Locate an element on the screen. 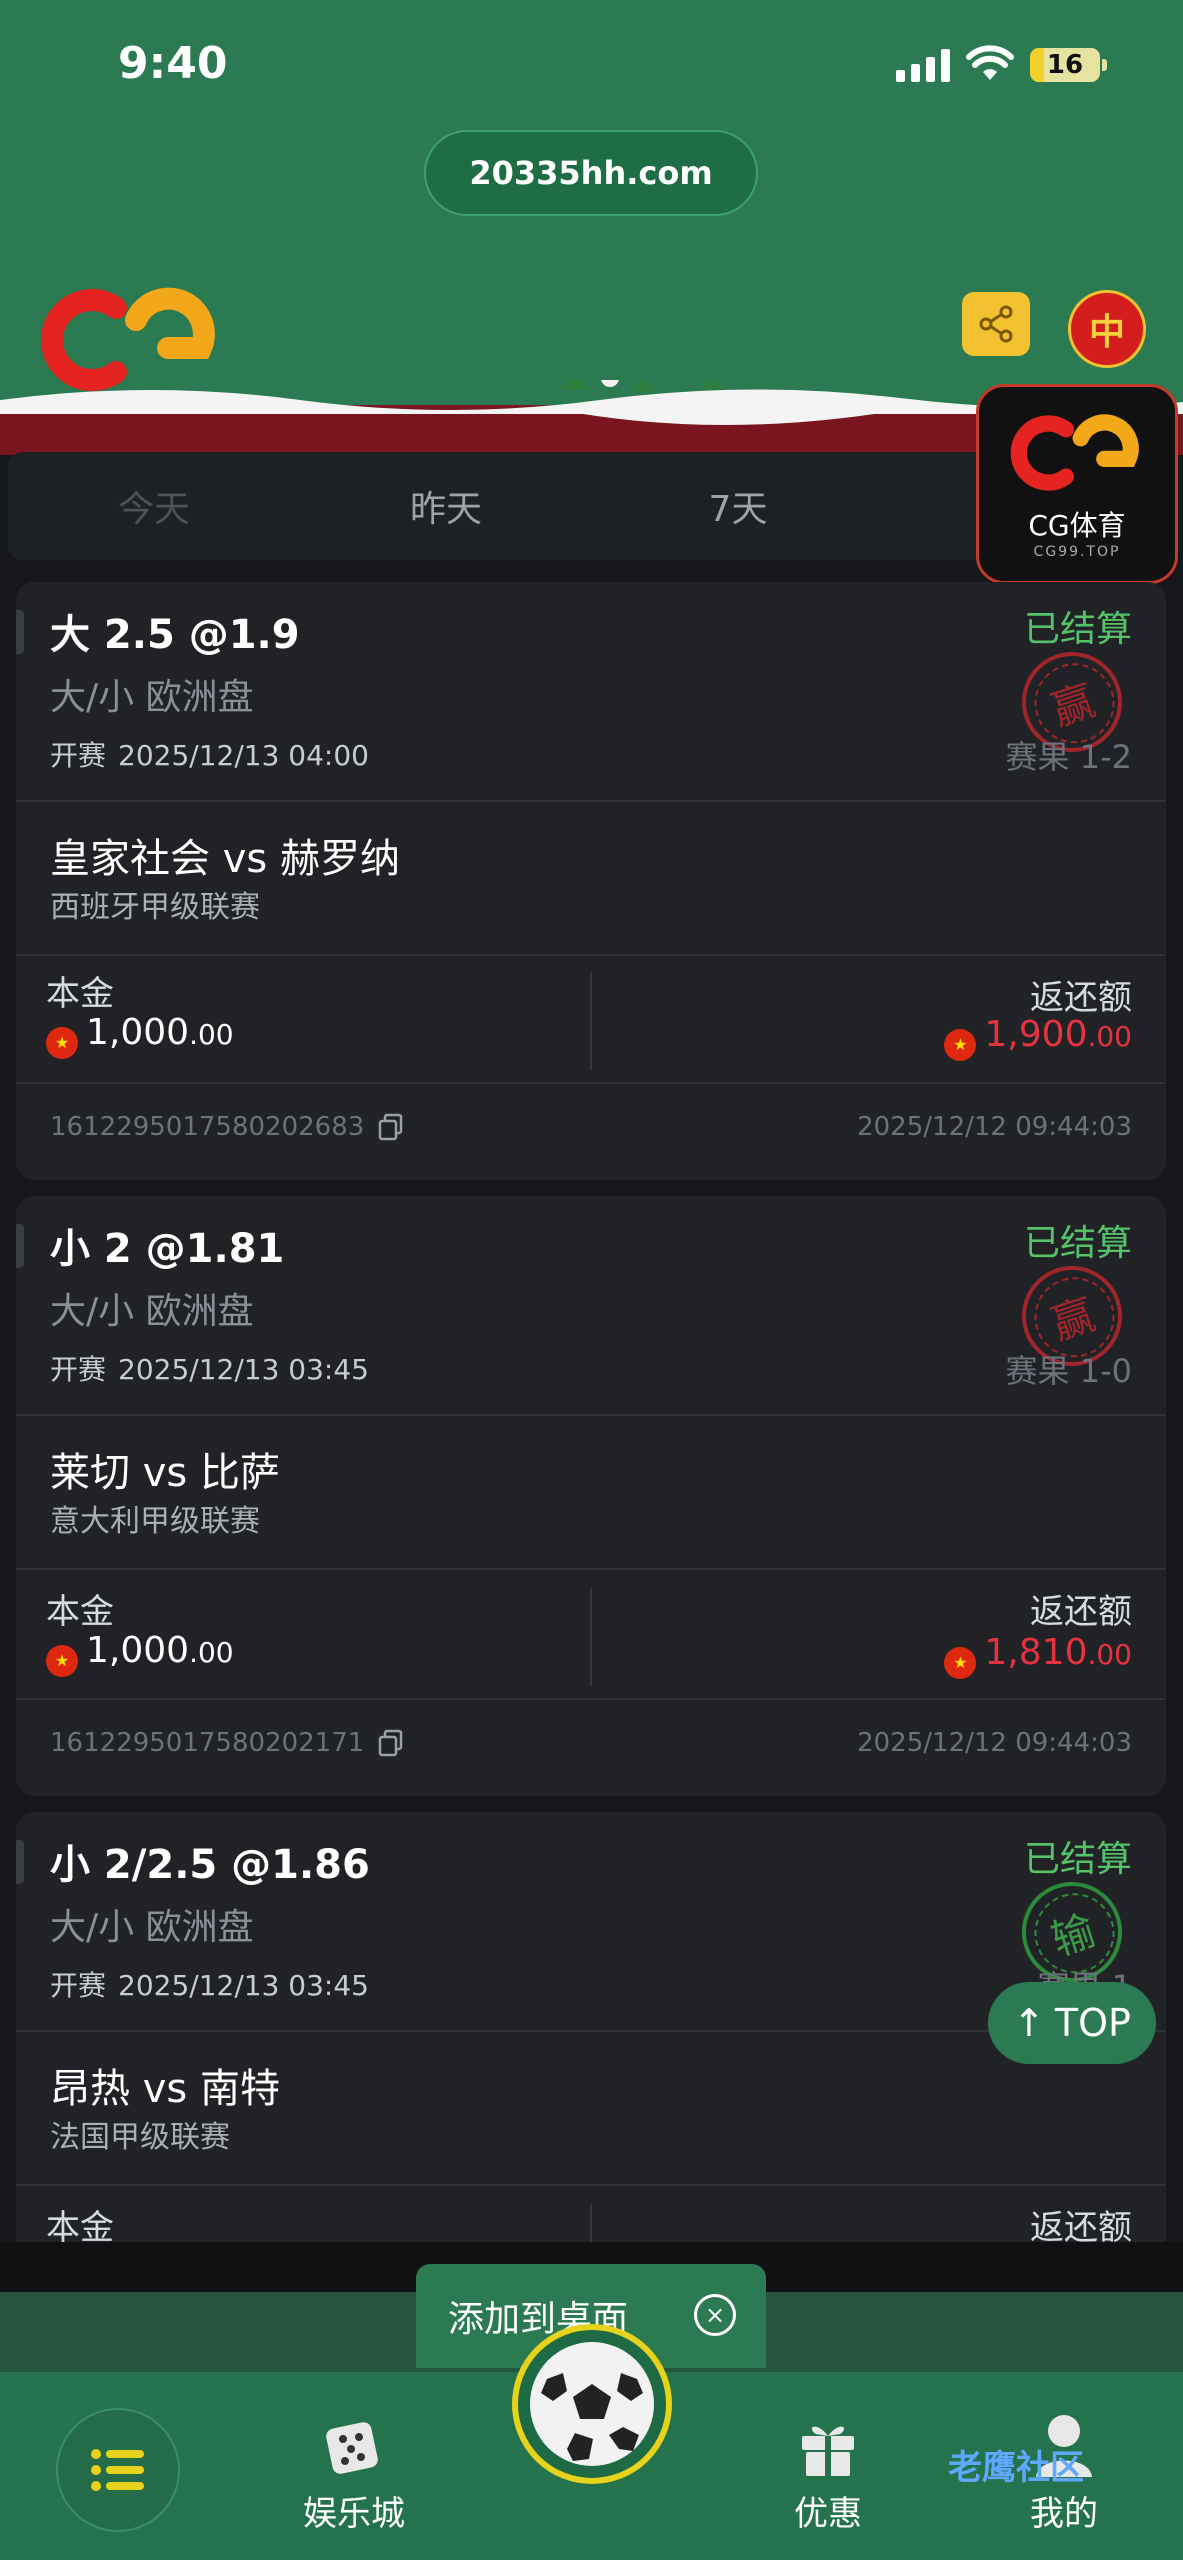 The width and height of the screenshot is (1183, 2560). league-name: 意大利甲级联赛 is located at coordinates (155, 1521).